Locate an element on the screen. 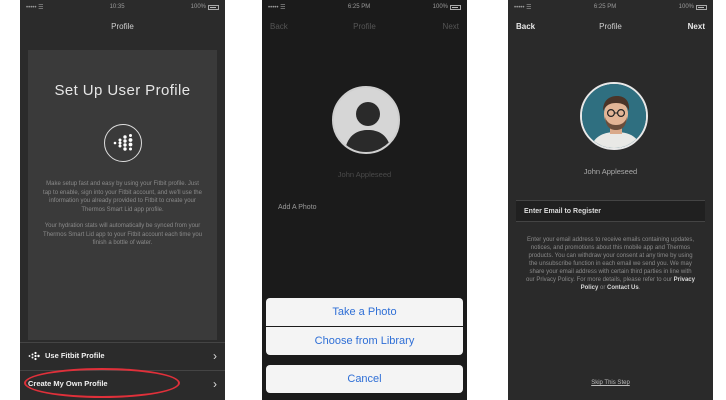 The height and width of the screenshot is (400, 726). choose-from-library-button: Choose from Library is located at coordinates (364, 341).